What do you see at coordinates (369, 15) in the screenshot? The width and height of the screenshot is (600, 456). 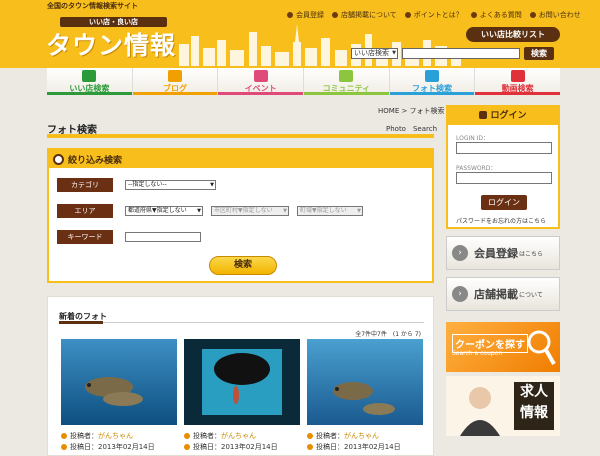 I see `toplink-label: 店舗掲載について` at bounding box center [369, 15].